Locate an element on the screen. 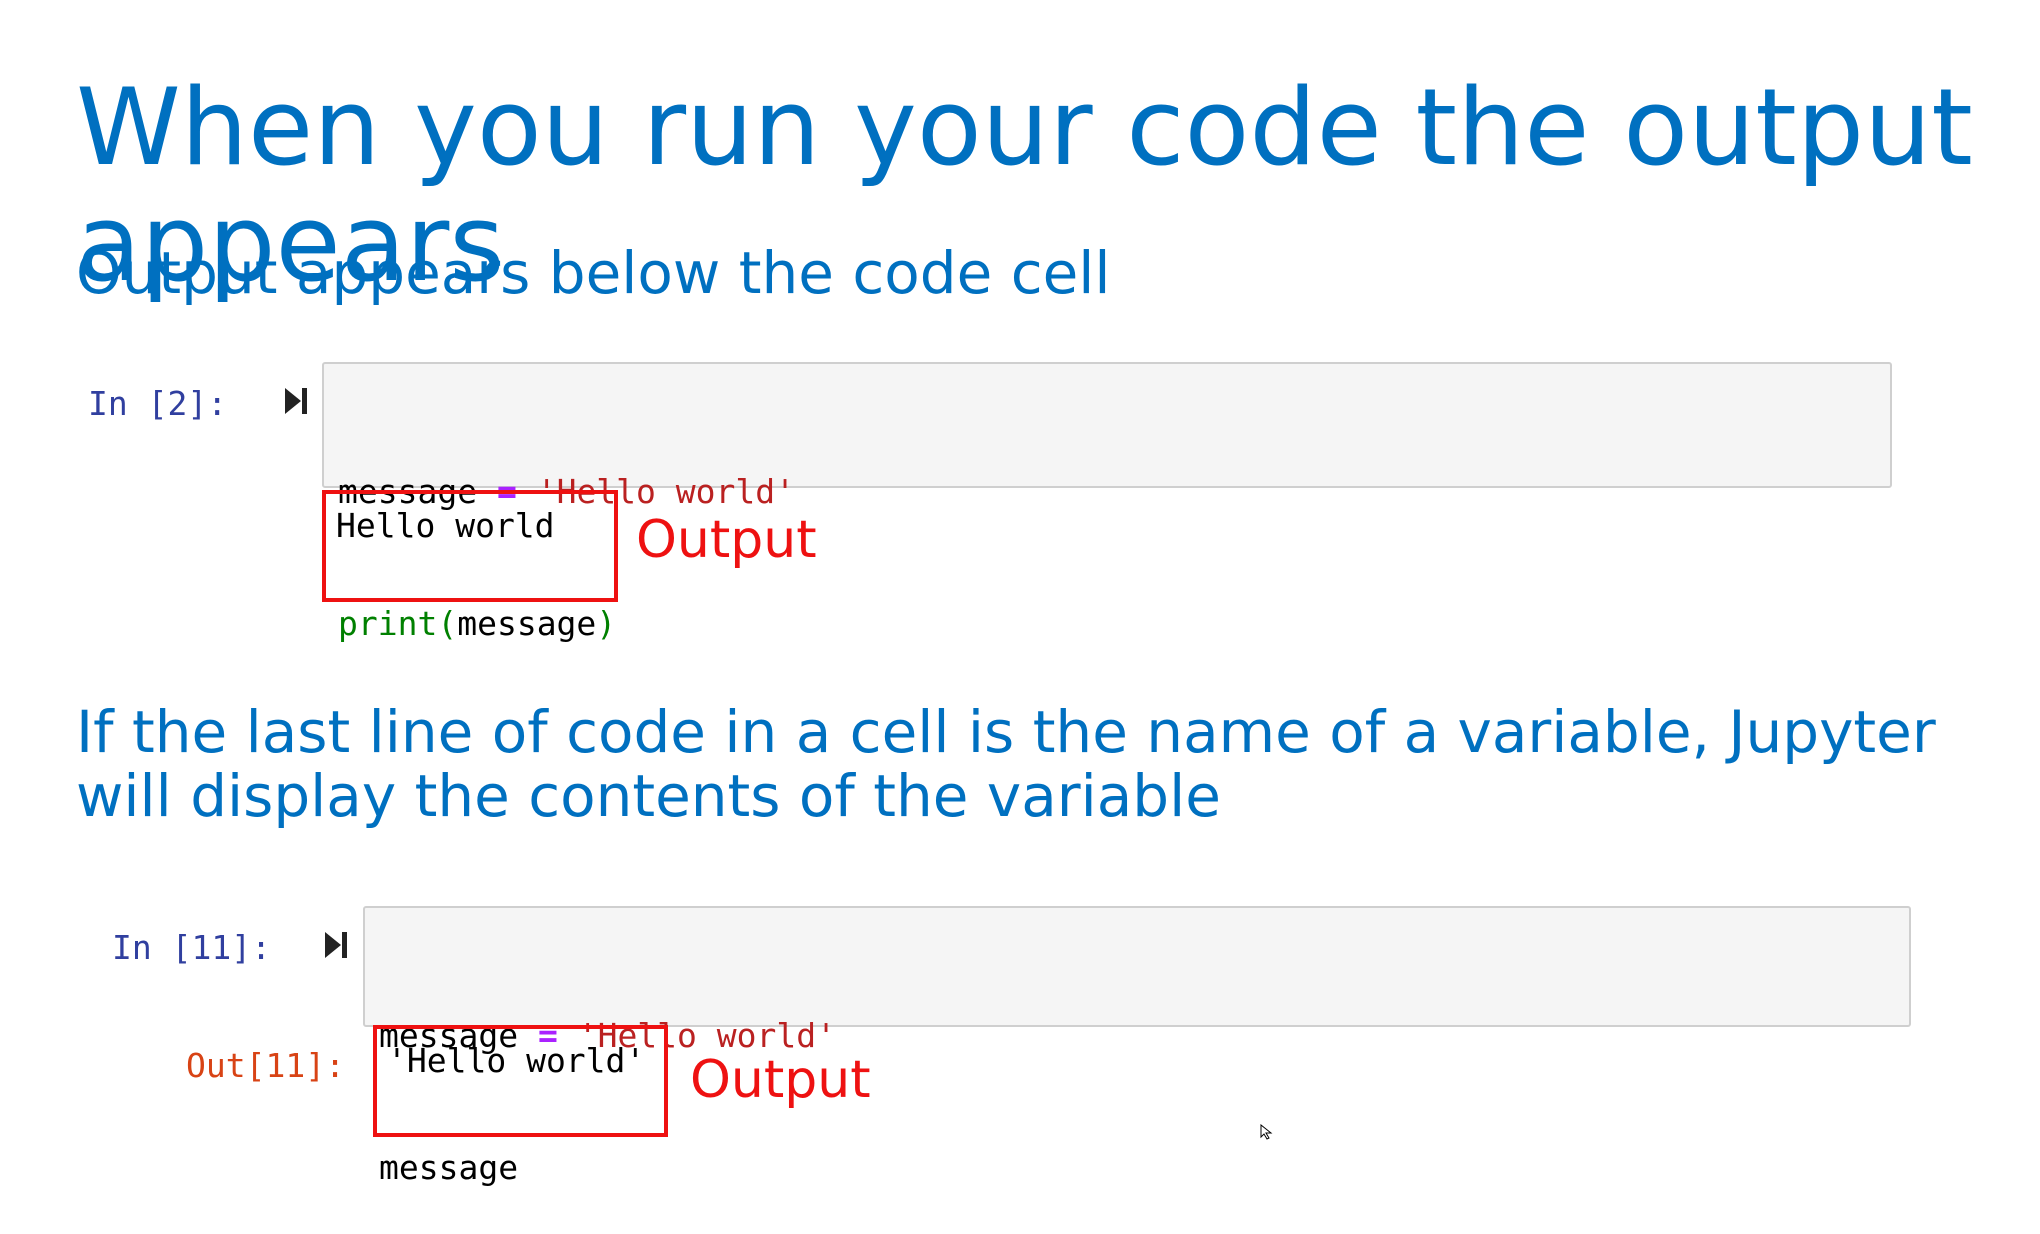 This screenshot has width=2040, height=1234. mouse-cursor-icon is located at coordinates (1266, 1132).